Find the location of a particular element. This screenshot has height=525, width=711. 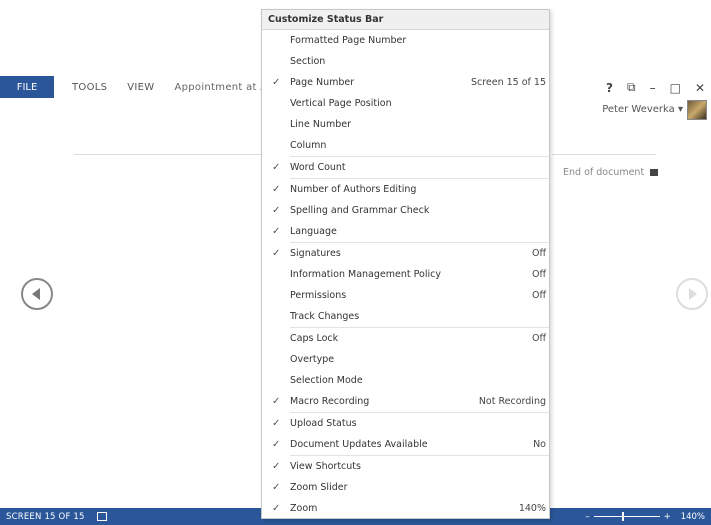

menu-item-label: Zoom Slider is located at coordinates (319, 487).